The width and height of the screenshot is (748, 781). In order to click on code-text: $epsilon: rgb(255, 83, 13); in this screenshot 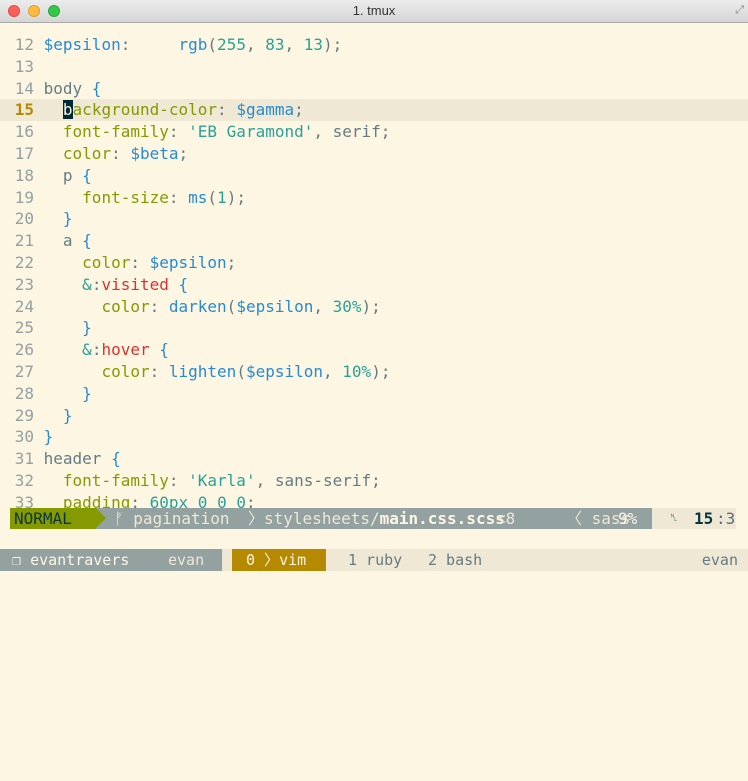, I will do `click(193, 44)`.